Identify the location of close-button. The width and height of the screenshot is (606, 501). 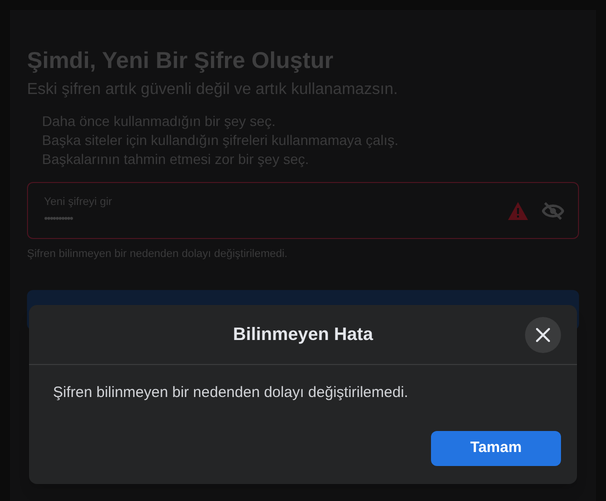
(543, 335).